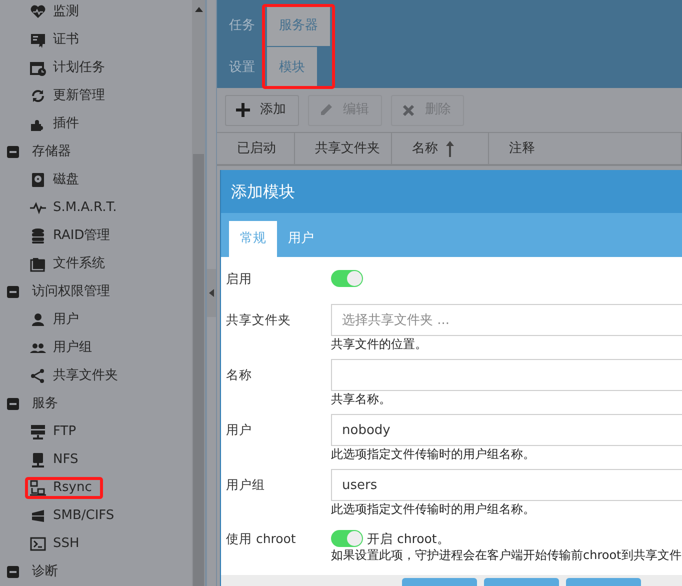  What do you see at coordinates (96, 432) in the screenshot?
I see `sidebar-item: FTP` at bounding box center [96, 432].